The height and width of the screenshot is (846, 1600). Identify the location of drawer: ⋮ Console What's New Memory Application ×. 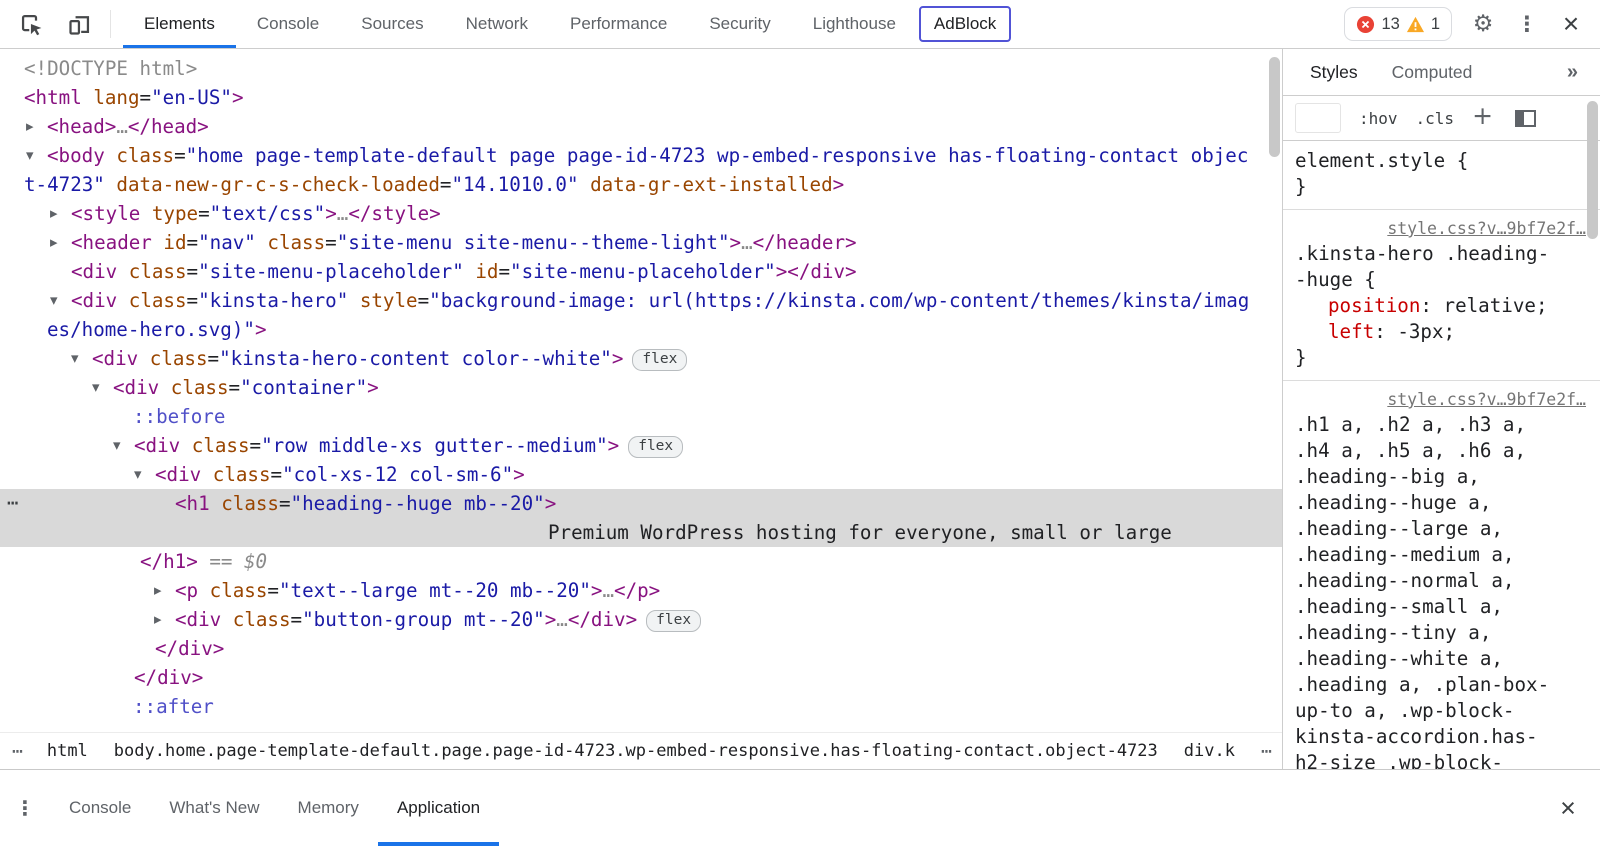
(800, 807).